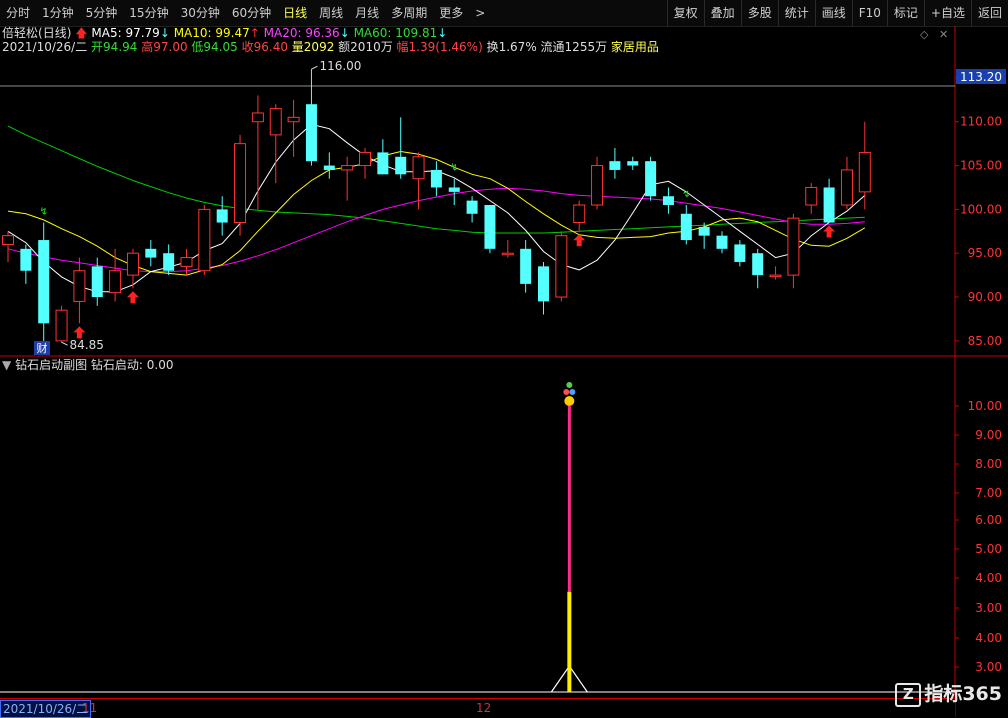 The height and width of the screenshot is (718, 1008). I want to click on sub-axis-label: 6.00, so click(988, 520).